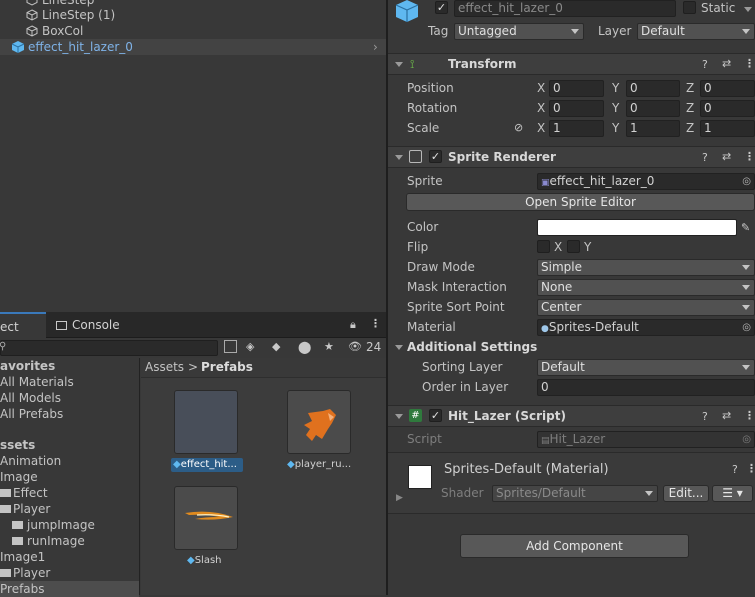  What do you see at coordinates (435, 415) in the screenshot?
I see `script-enabled-checkbox: ✓` at bounding box center [435, 415].